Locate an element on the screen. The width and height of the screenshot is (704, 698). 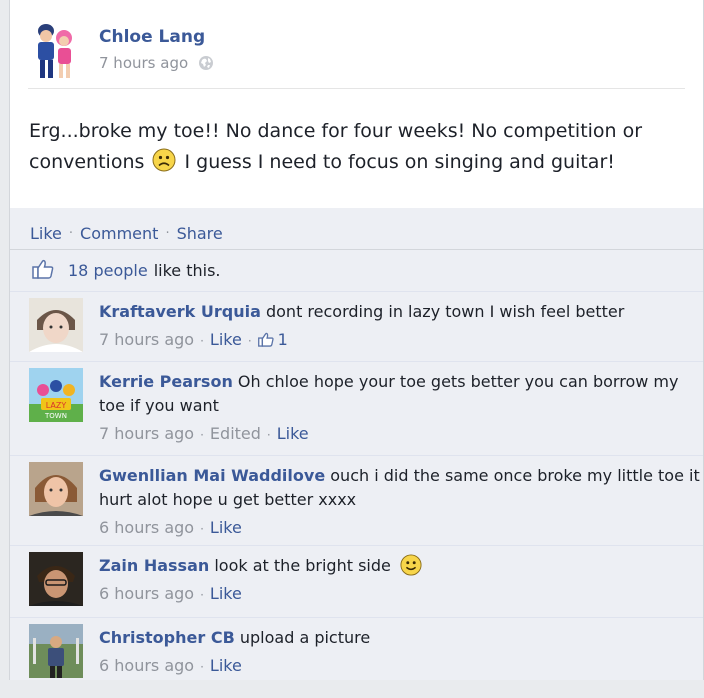
comment-text: upload a picture is located at coordinates (305, 637).